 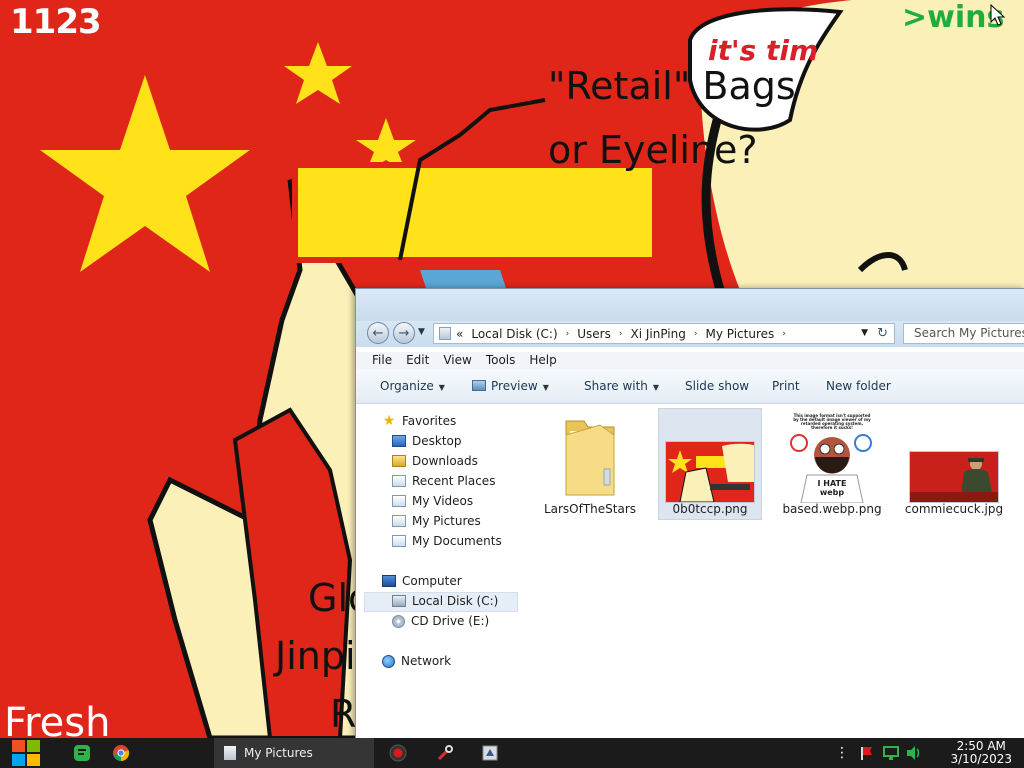 I want to click on back-button: ←, so click(x=378, y=333).